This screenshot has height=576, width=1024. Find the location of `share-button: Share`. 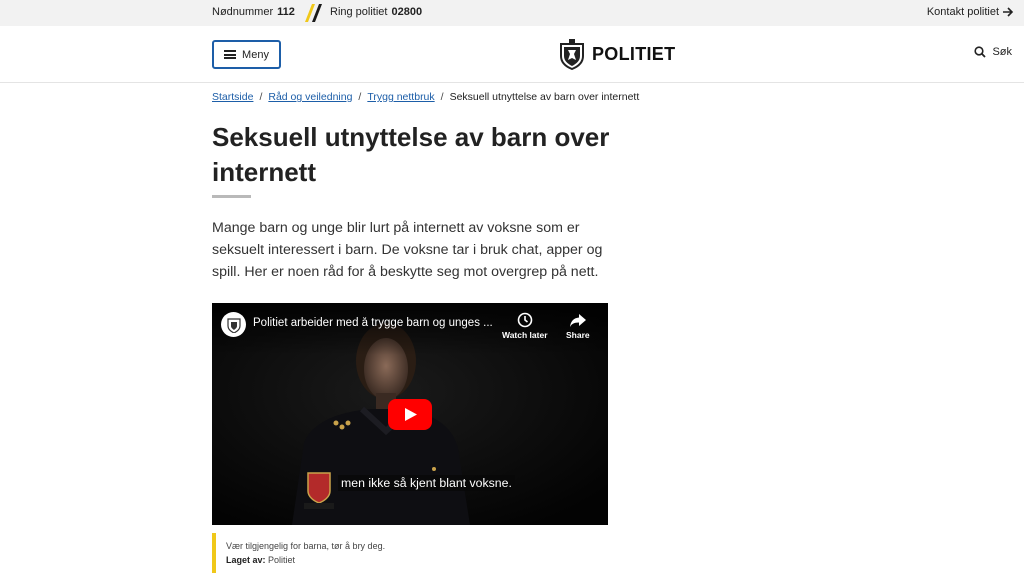

share-button: Share is located at coordinates (578, 326).